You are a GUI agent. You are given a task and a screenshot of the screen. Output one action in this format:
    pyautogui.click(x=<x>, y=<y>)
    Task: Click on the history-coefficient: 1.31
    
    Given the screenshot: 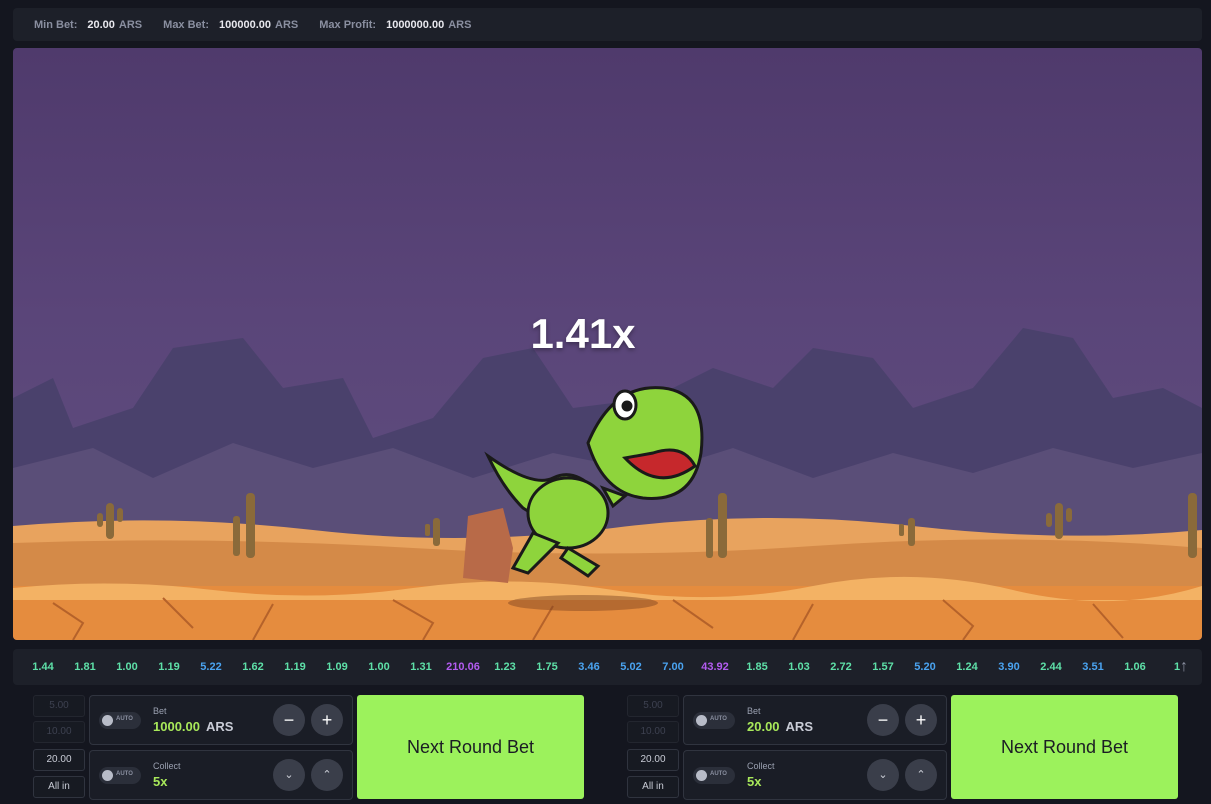 What is the action you would take?
    pyautogui.click(x=421, y=667)
    